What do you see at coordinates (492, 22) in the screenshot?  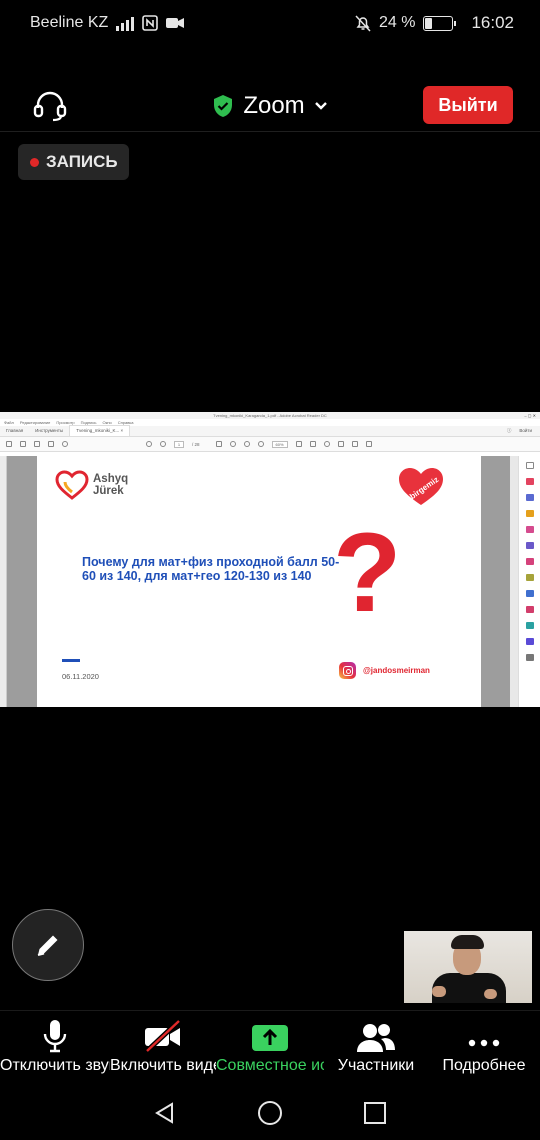 I see `clock: 16:02` at bounding box center [492, 22].